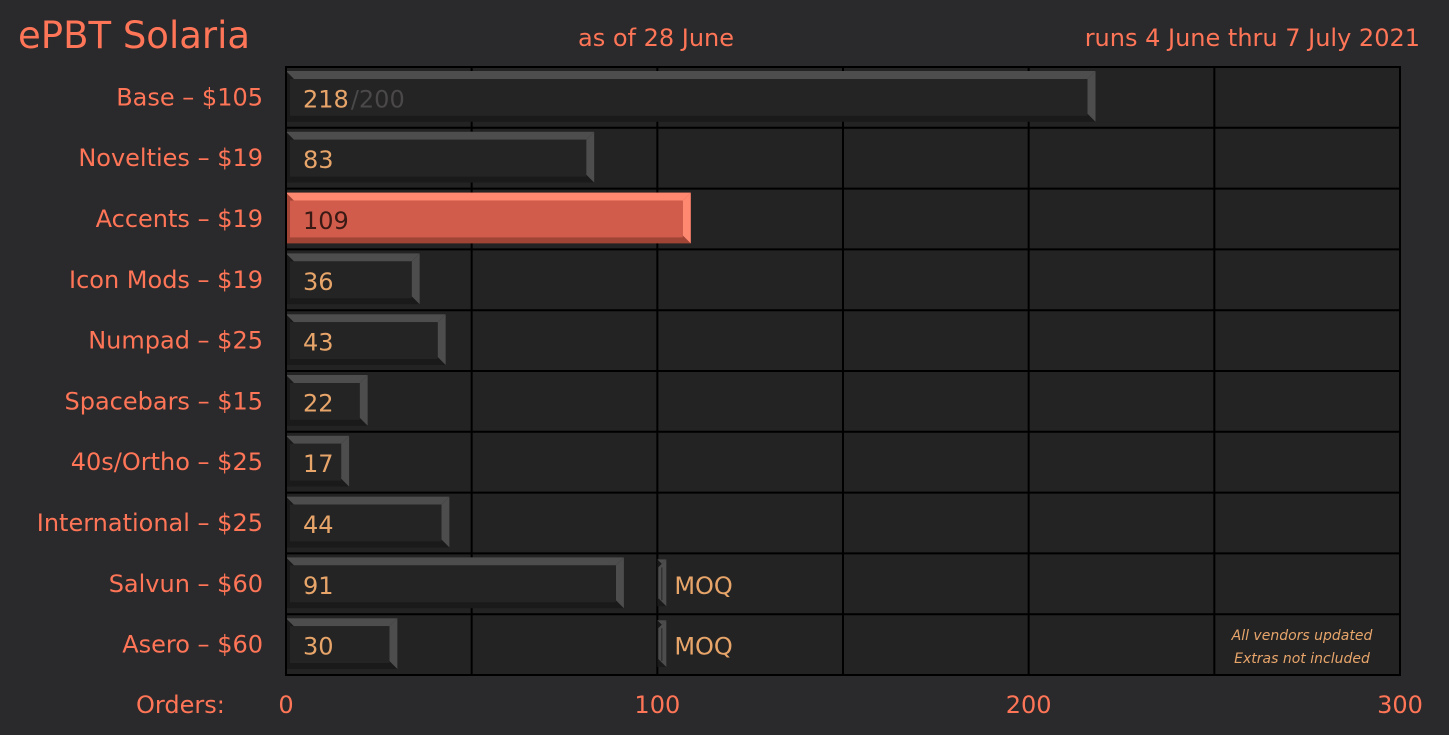  Describe the element at coordinates (180, 705) in the screenshot. I see `x-axis-label: Orders:` at that location.